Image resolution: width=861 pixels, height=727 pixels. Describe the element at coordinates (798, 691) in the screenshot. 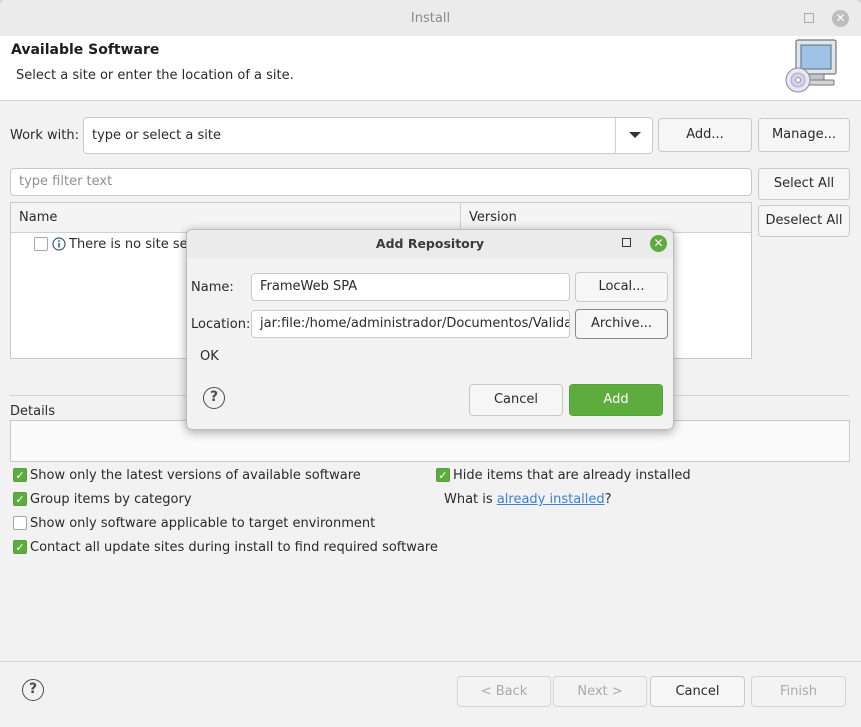

I see `finish-button: Finish` at that location.